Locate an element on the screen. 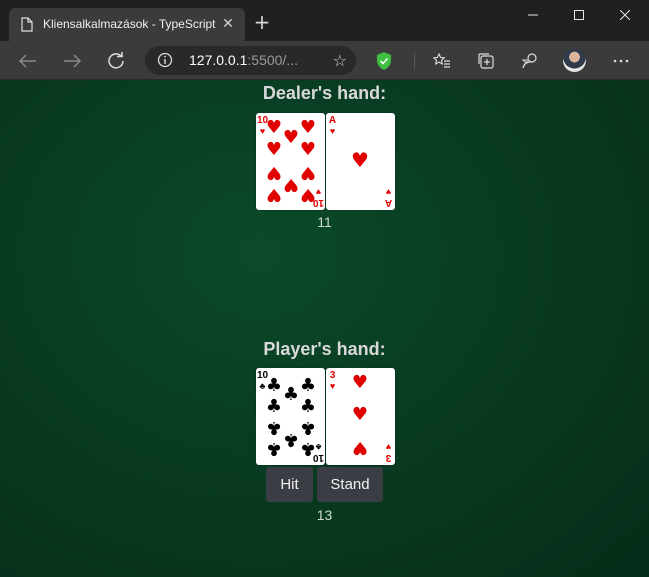 Image resolution: width=649 pixels, height=577 pixels. refresh-icon is located at coordinates (116, 61).